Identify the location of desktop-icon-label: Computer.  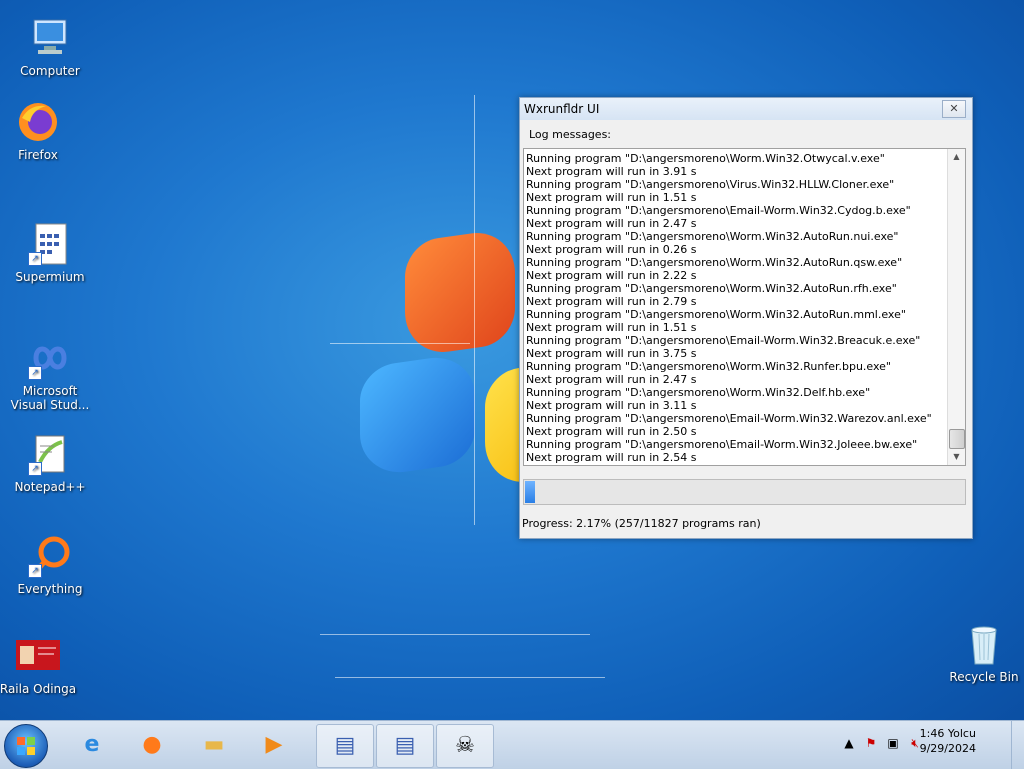
(50, 71).